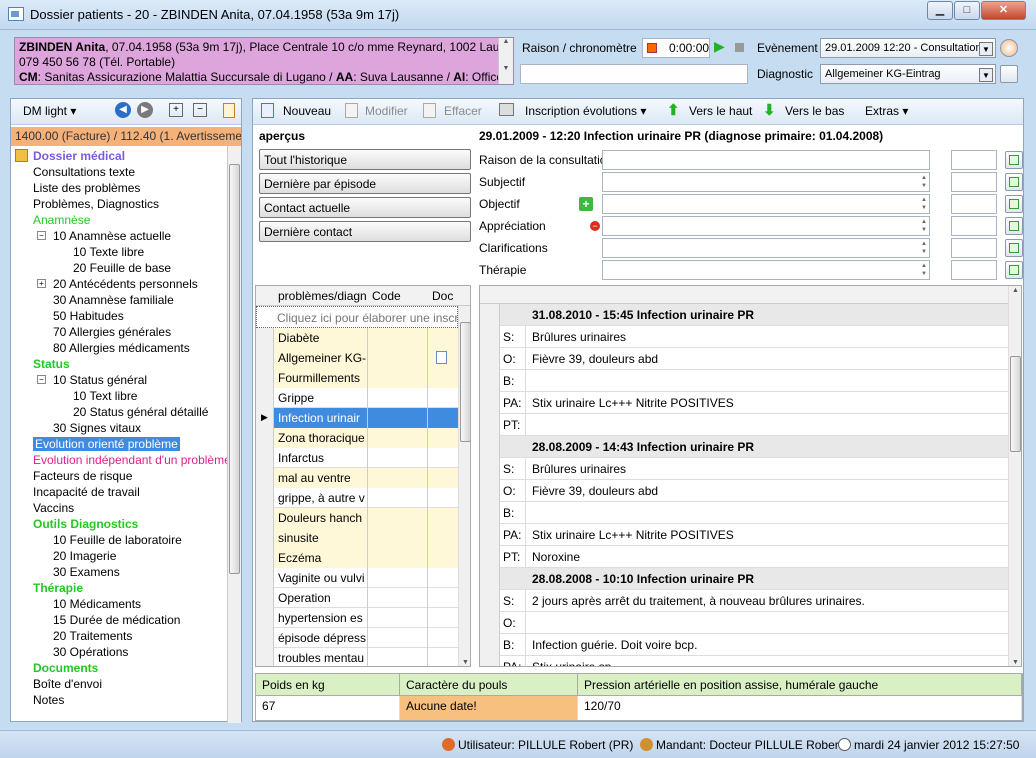 Image resolution: width=1036 pixels, height=758 pixels. I want to click on inscription-menu: Inscription évolutions ▾, so click(585, 111).